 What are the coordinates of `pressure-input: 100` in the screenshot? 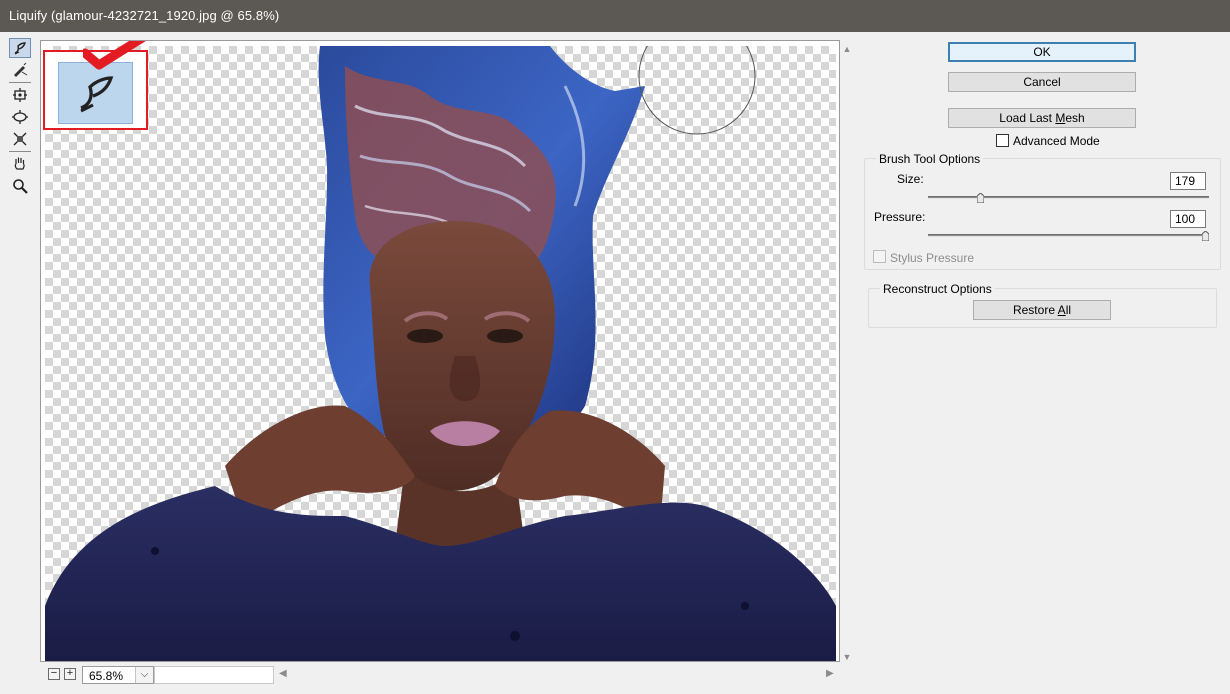 It's located at (1188, 219).